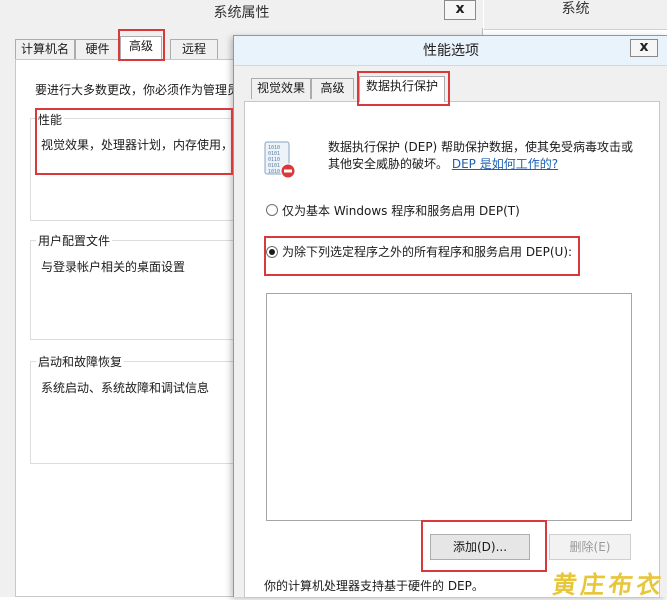 The height and width of the screenshot is (600, 667). I want to click on window-title: 系统属性, so click(241, 14).